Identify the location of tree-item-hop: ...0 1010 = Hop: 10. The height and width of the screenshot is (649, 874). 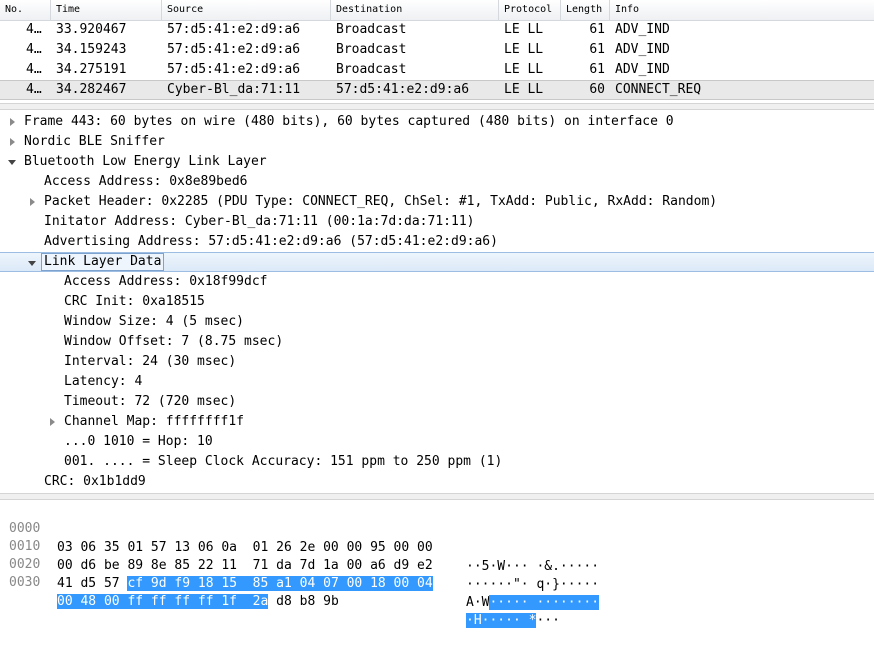
(437, 442).